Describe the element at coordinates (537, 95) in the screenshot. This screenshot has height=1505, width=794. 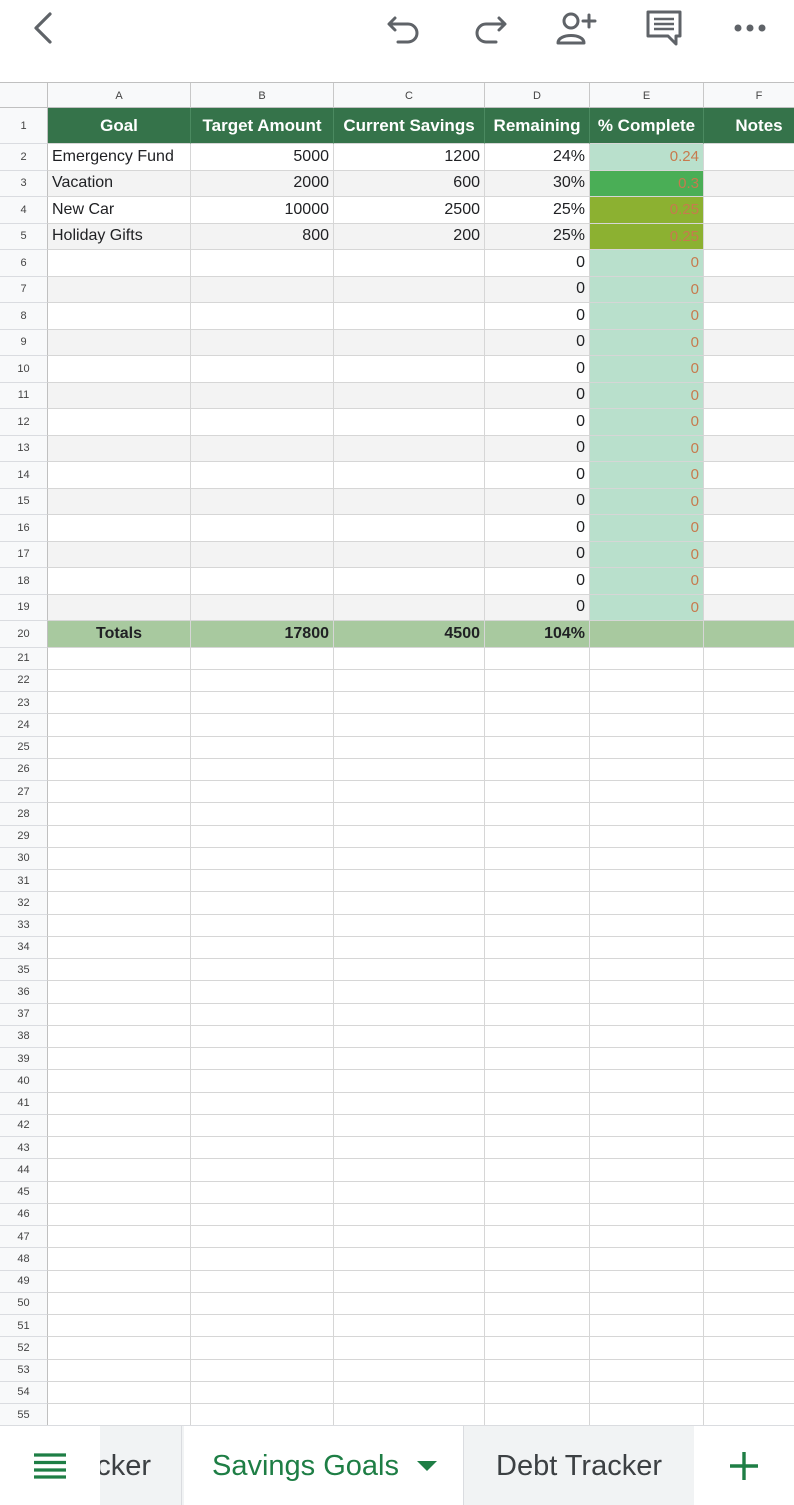
I see `column-header-d: D` at that location.